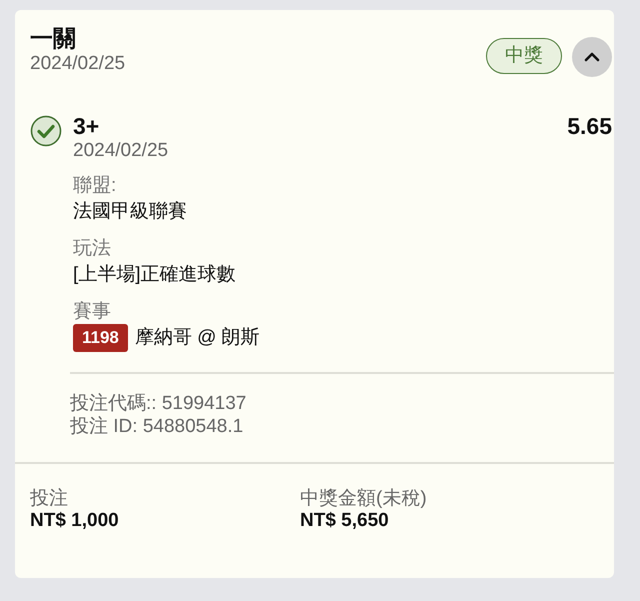  I want to click on detail-value: 摩納哥 @ 朗斯, so click(197, 338).